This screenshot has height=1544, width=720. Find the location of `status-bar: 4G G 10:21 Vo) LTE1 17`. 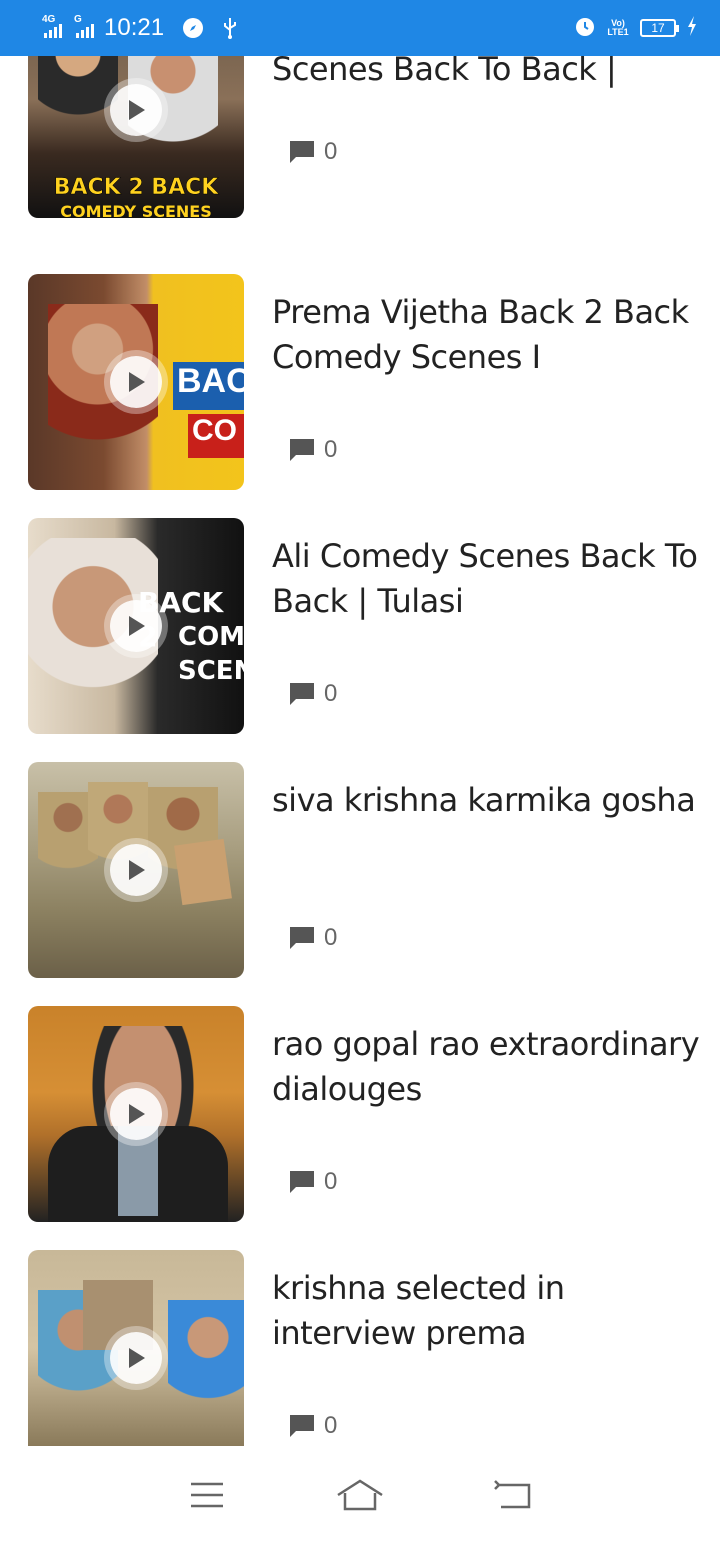

status-bar: 4G G 10:21 Vo) LTE1 17 is located at coordinates (360, 28).